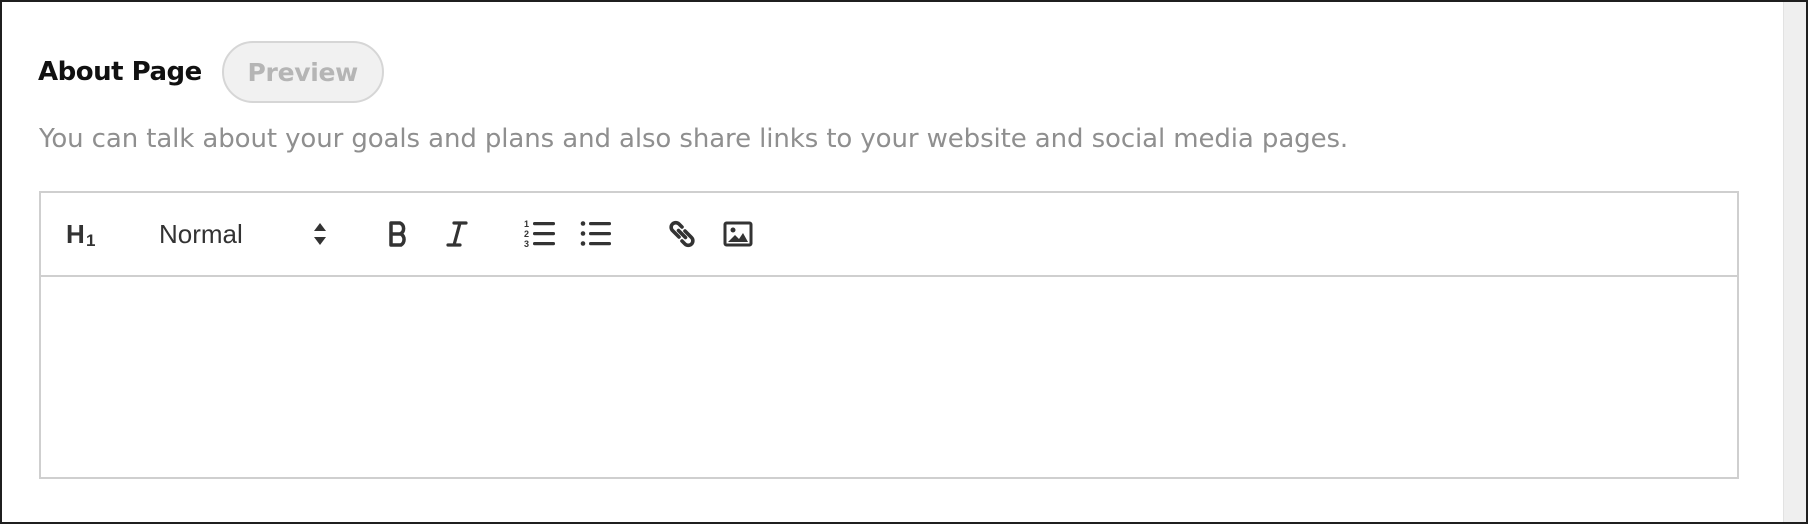  I want to click on svg-text: 2, so click(526, 234).